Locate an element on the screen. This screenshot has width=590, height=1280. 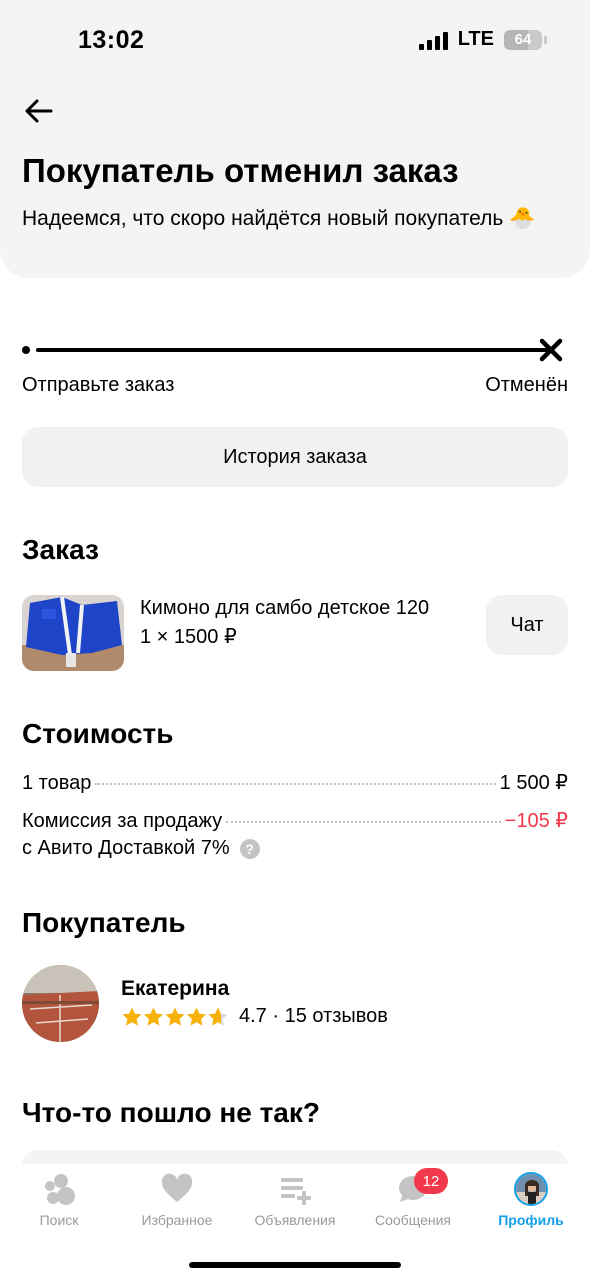
help-icon: ? is located at coordinates (249, 848).